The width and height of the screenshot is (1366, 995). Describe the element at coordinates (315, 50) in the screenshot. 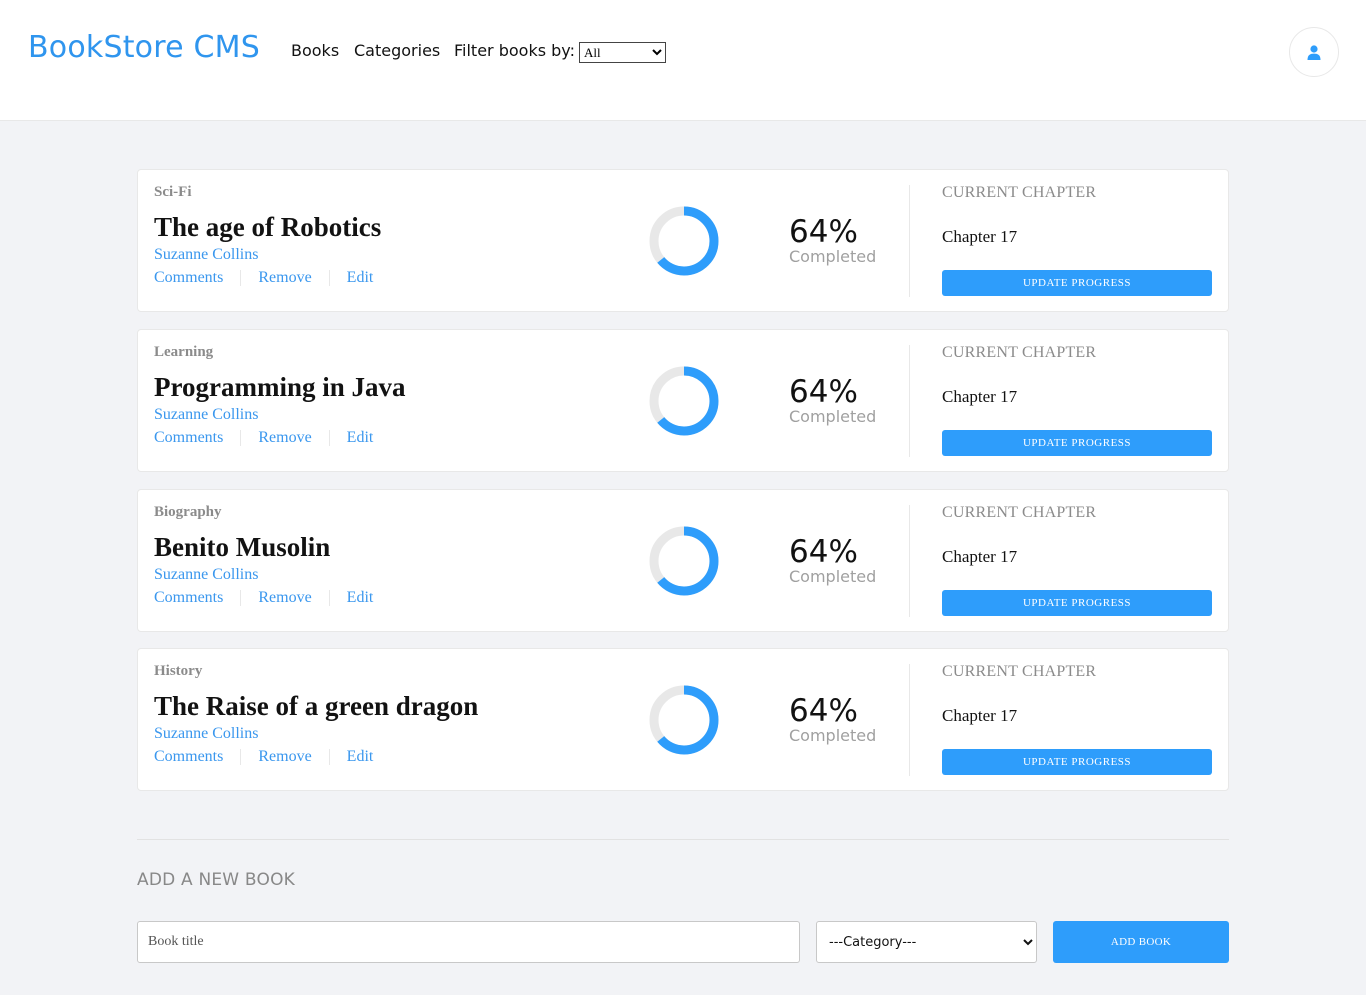

I see `nav-books: Books` at that location.